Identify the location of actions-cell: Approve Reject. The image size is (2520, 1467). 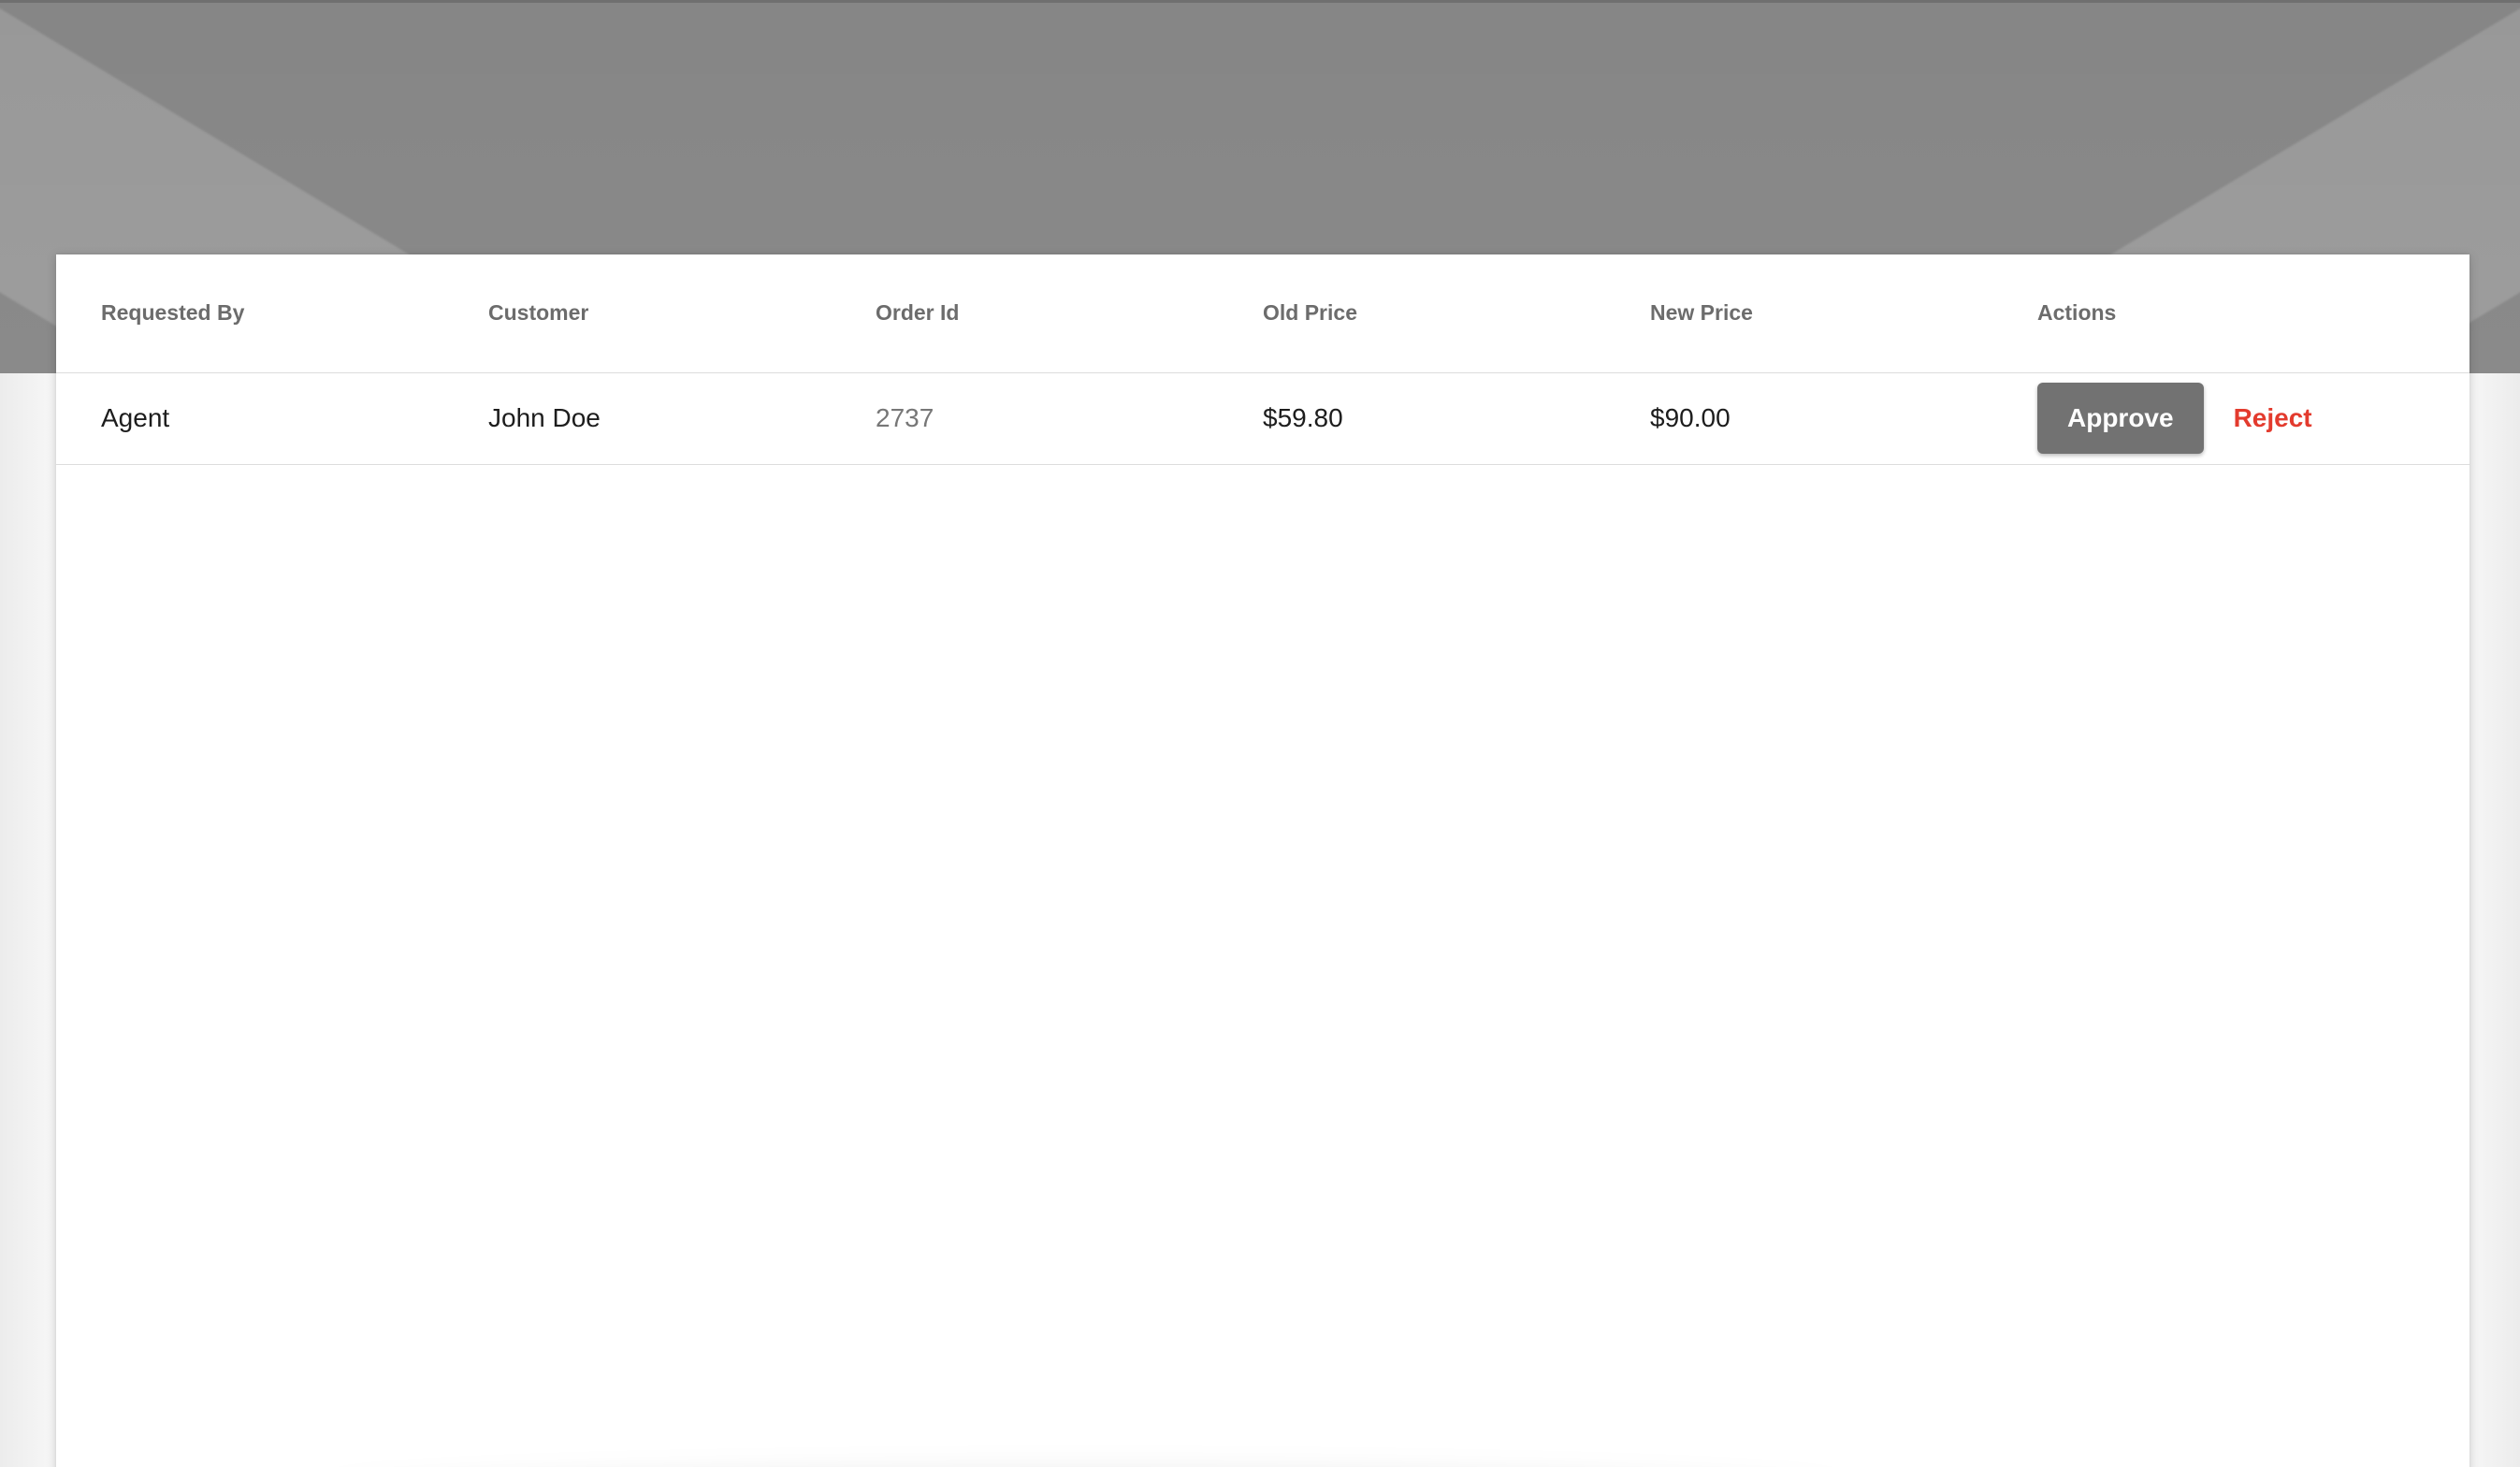
(2230, 419).